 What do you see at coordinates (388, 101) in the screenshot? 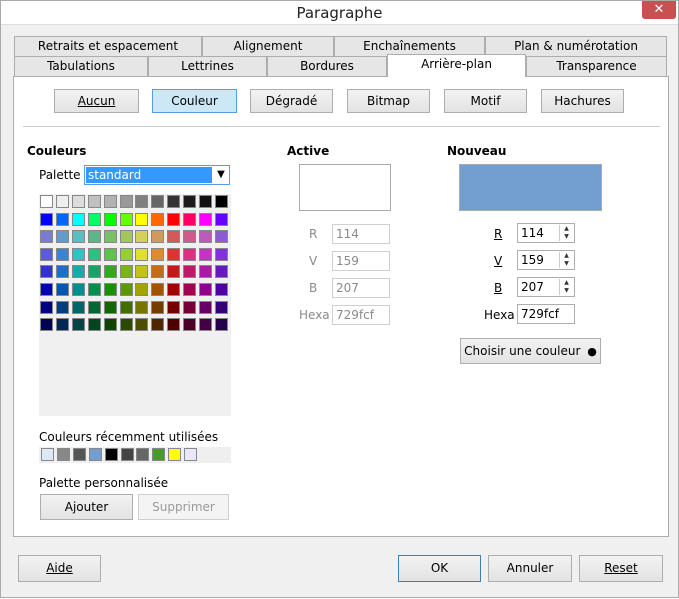
I see `fill-bitmap-button: Bitmap` at bounding box center [388, 101].